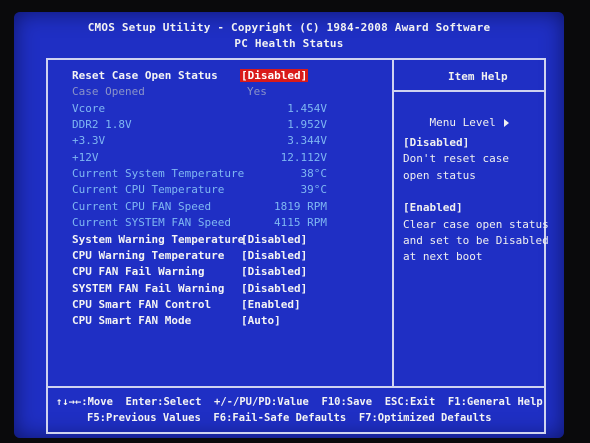 The image size is (590, 443). I want to click on help-line: and set to be Disabled, so click(476, 240).